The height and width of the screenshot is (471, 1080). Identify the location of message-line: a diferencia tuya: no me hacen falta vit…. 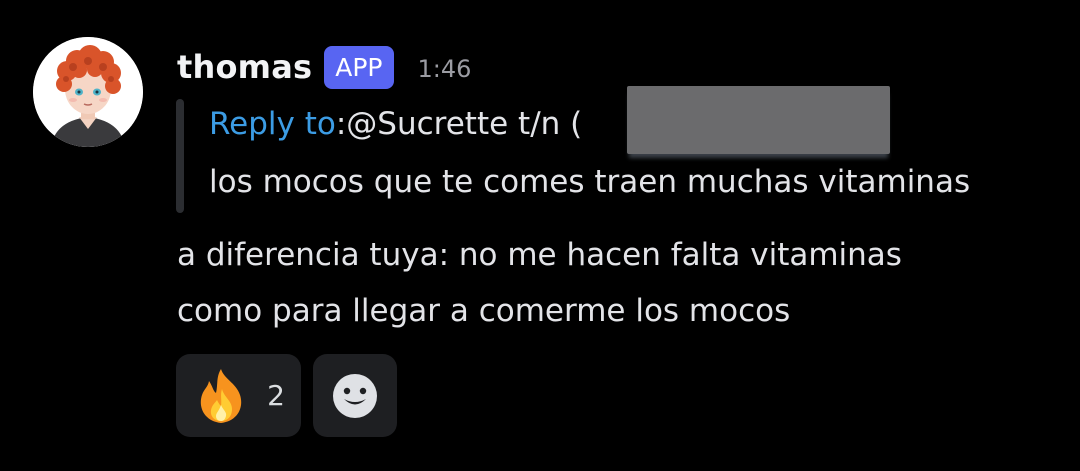
(539, 255).